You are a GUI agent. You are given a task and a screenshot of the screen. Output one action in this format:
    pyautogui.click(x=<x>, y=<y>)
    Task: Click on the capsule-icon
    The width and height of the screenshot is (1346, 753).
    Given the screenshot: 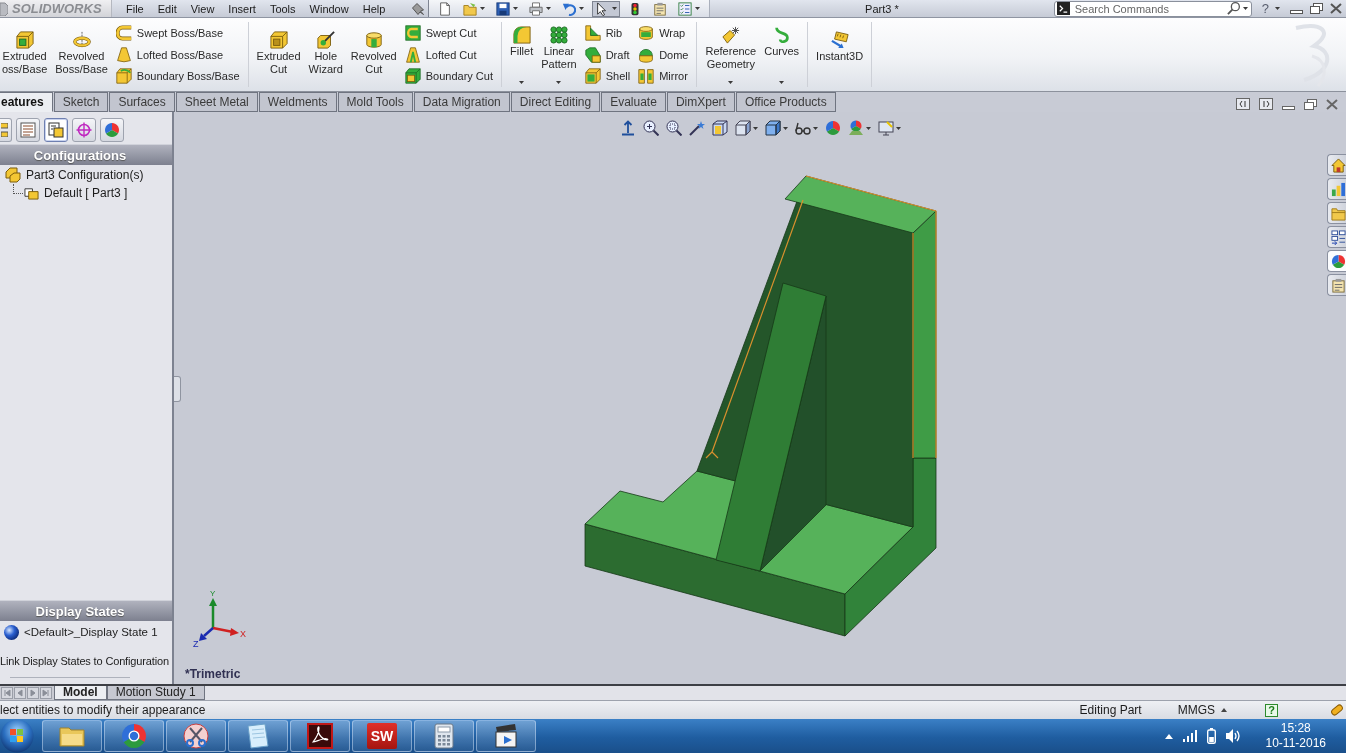 What is the action you would take?
    pyautogui.click(x=1337, y=710)
    